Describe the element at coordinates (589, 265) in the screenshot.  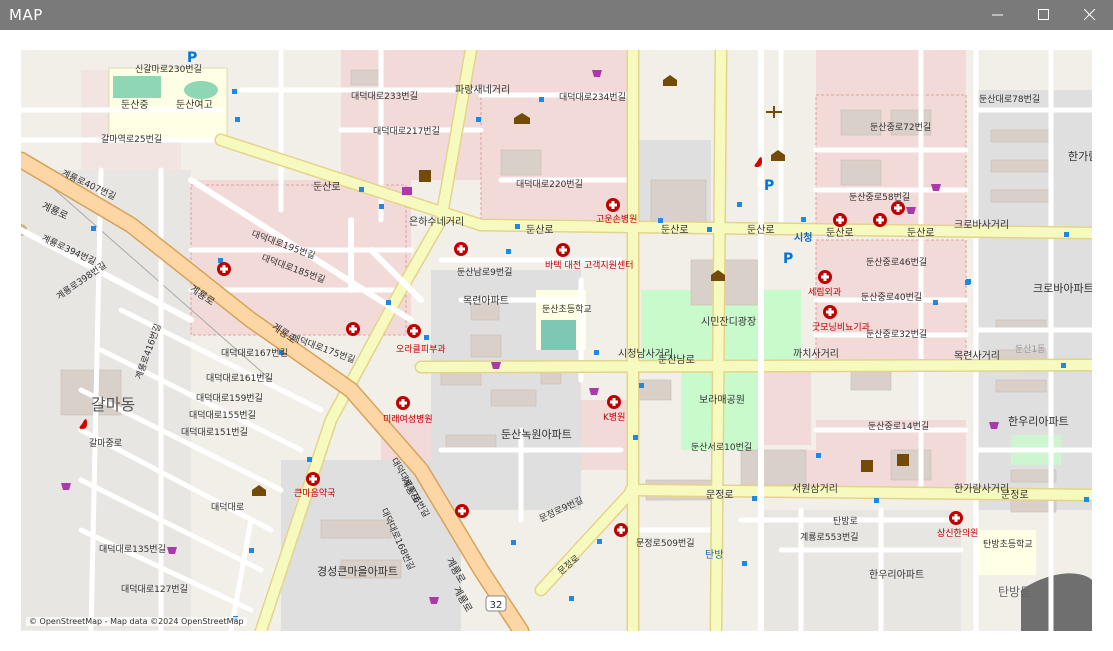
I see `hospital-label: 바텍 대전 고객지원센터` at that location.